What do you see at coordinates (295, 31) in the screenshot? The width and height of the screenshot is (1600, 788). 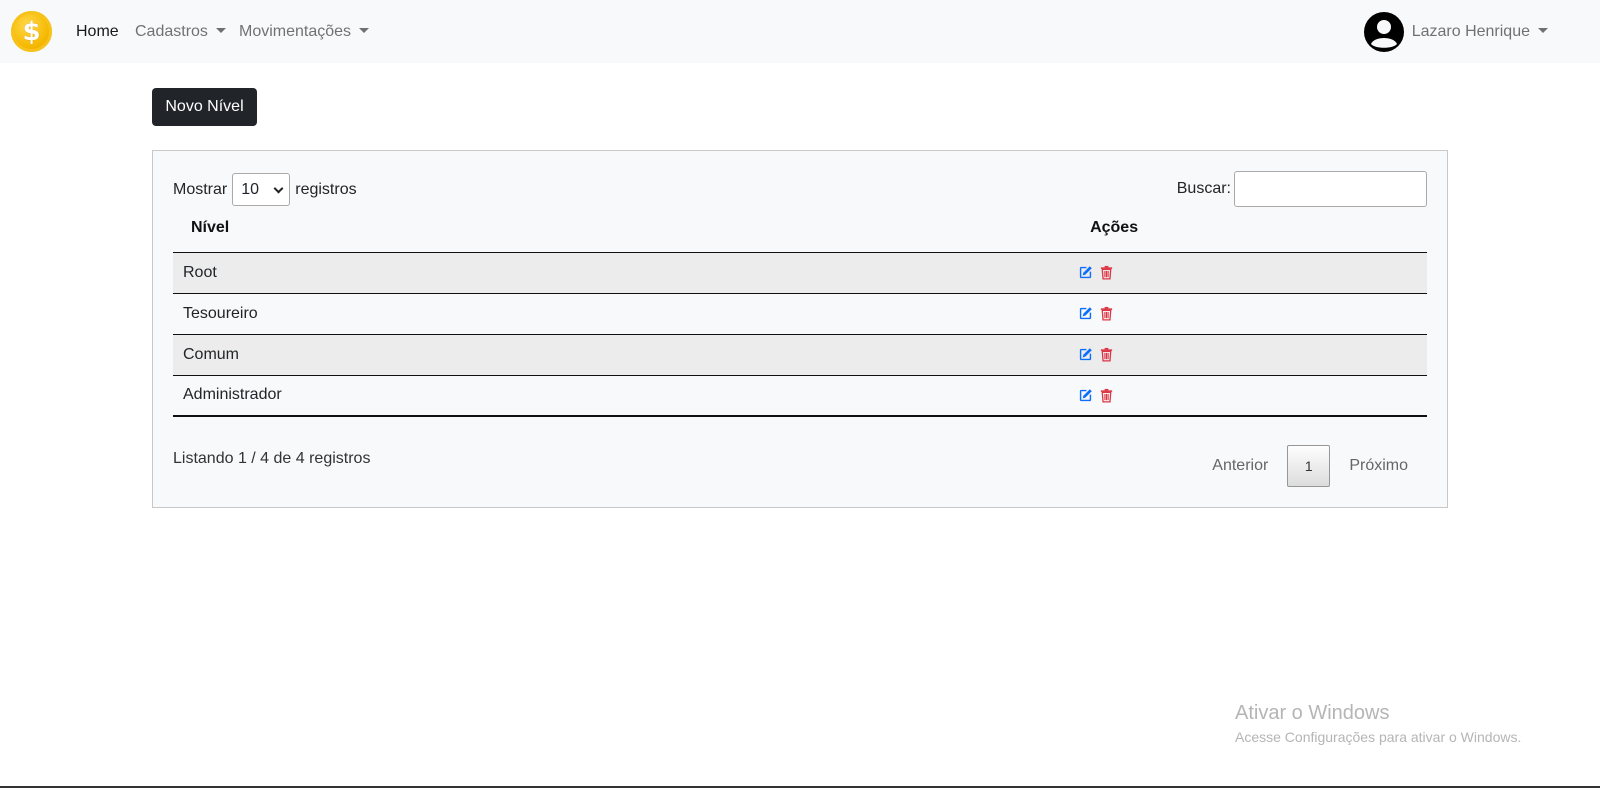 I see `nav-movimentacoes-label: Movimentações` at bounding box center [295, 31].